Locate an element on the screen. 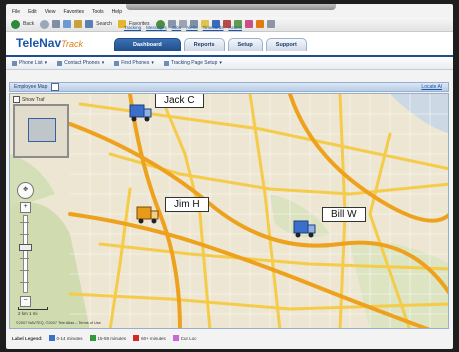  zoom-slider-thumb is located at coordinates (25, 247).